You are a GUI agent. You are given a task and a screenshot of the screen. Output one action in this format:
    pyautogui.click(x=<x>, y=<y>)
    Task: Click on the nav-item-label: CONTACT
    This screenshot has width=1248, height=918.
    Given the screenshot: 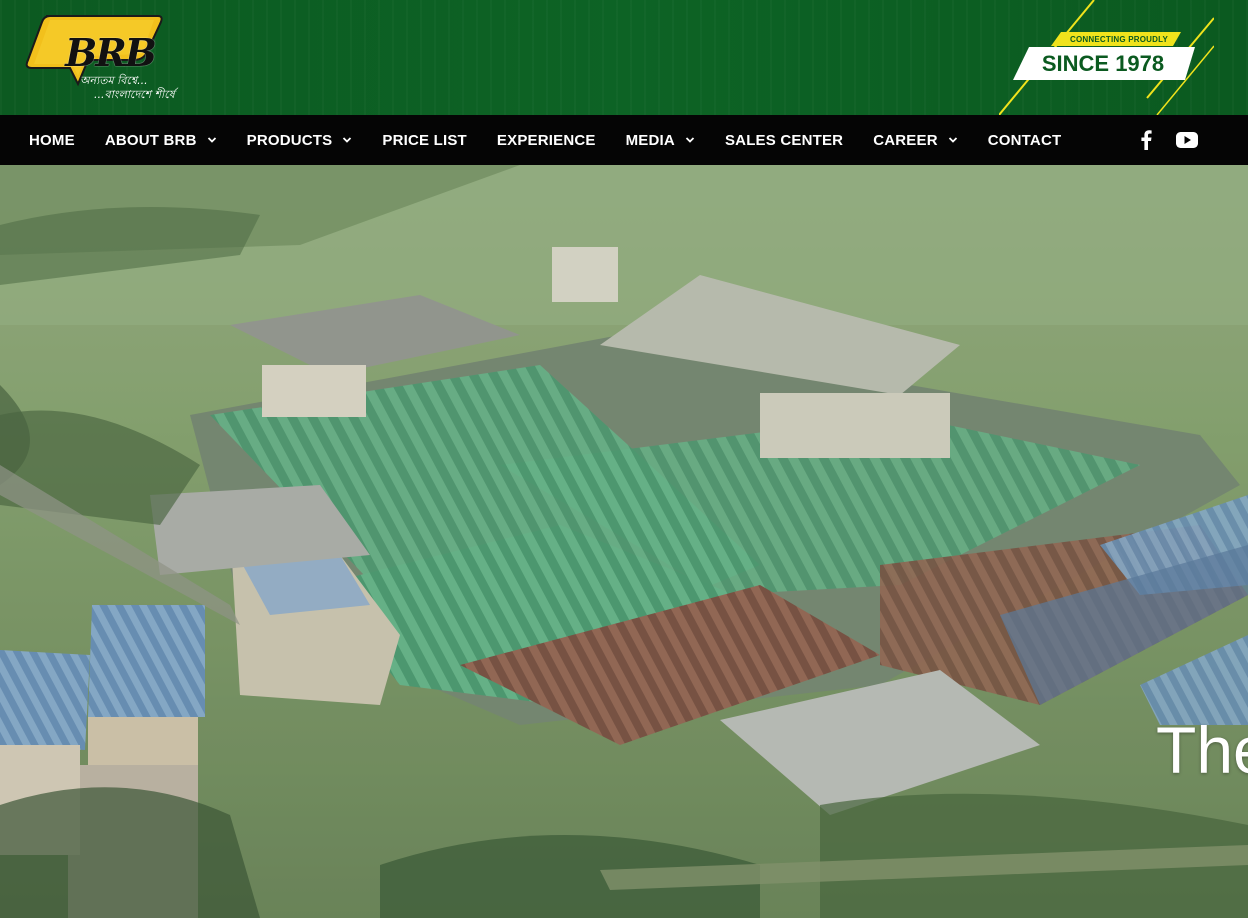 What is the action you would take?
    pyautogui.click(x=1024, y=140)
    